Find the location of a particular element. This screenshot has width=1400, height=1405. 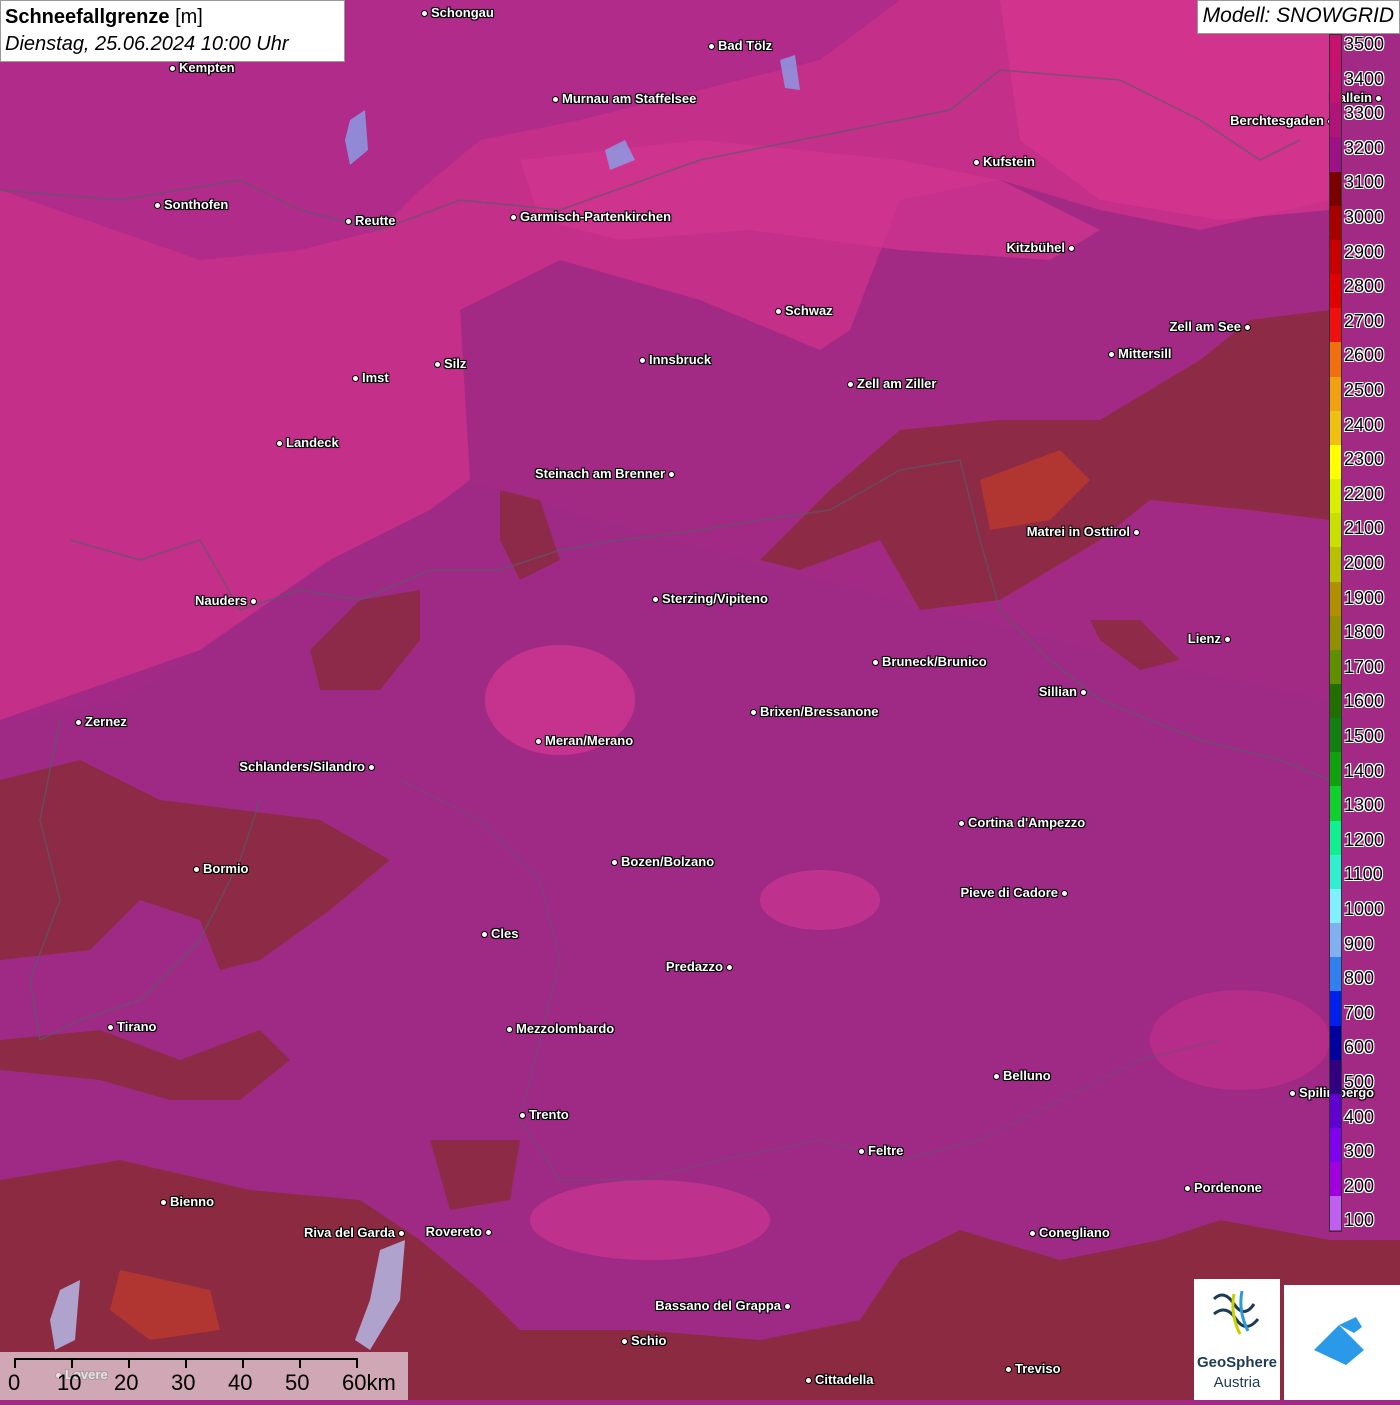

city-label: Matrei in Osttirol is located at coordinates (1078, 531).